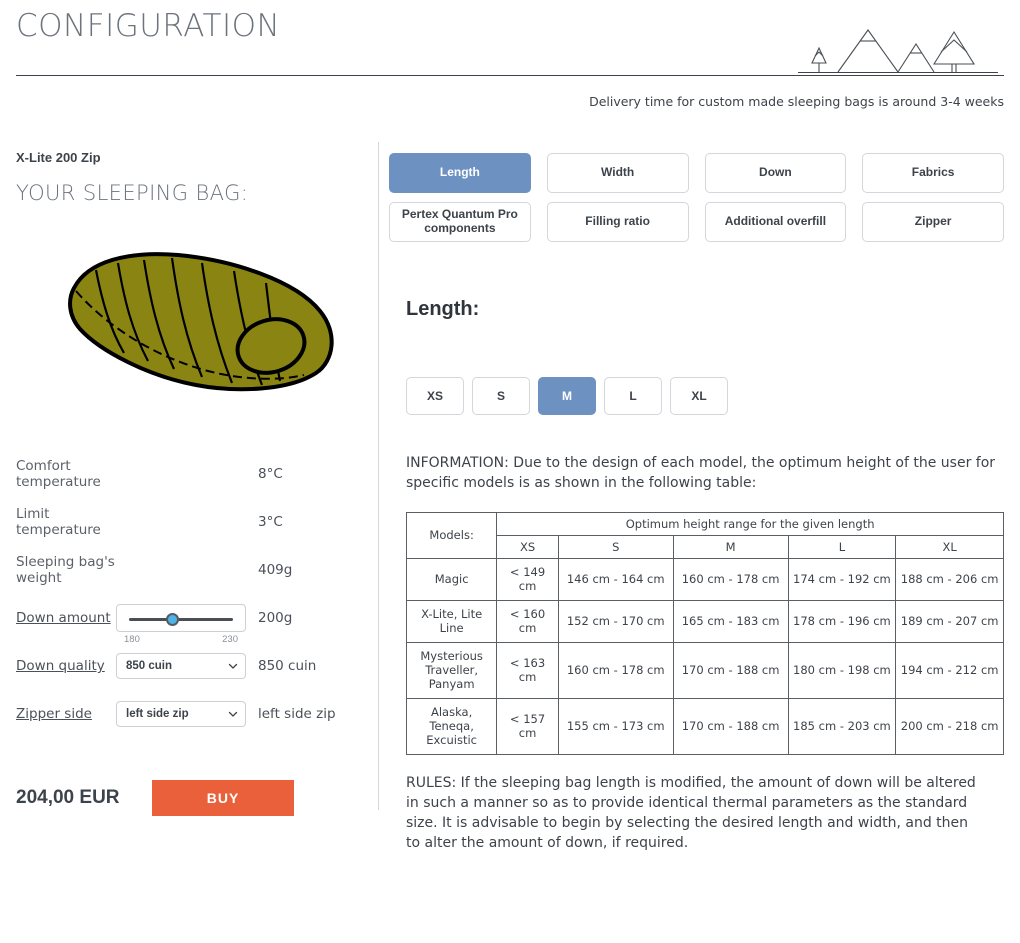  I want to click on page-title: CONFIGURATION, so click(148, 26).